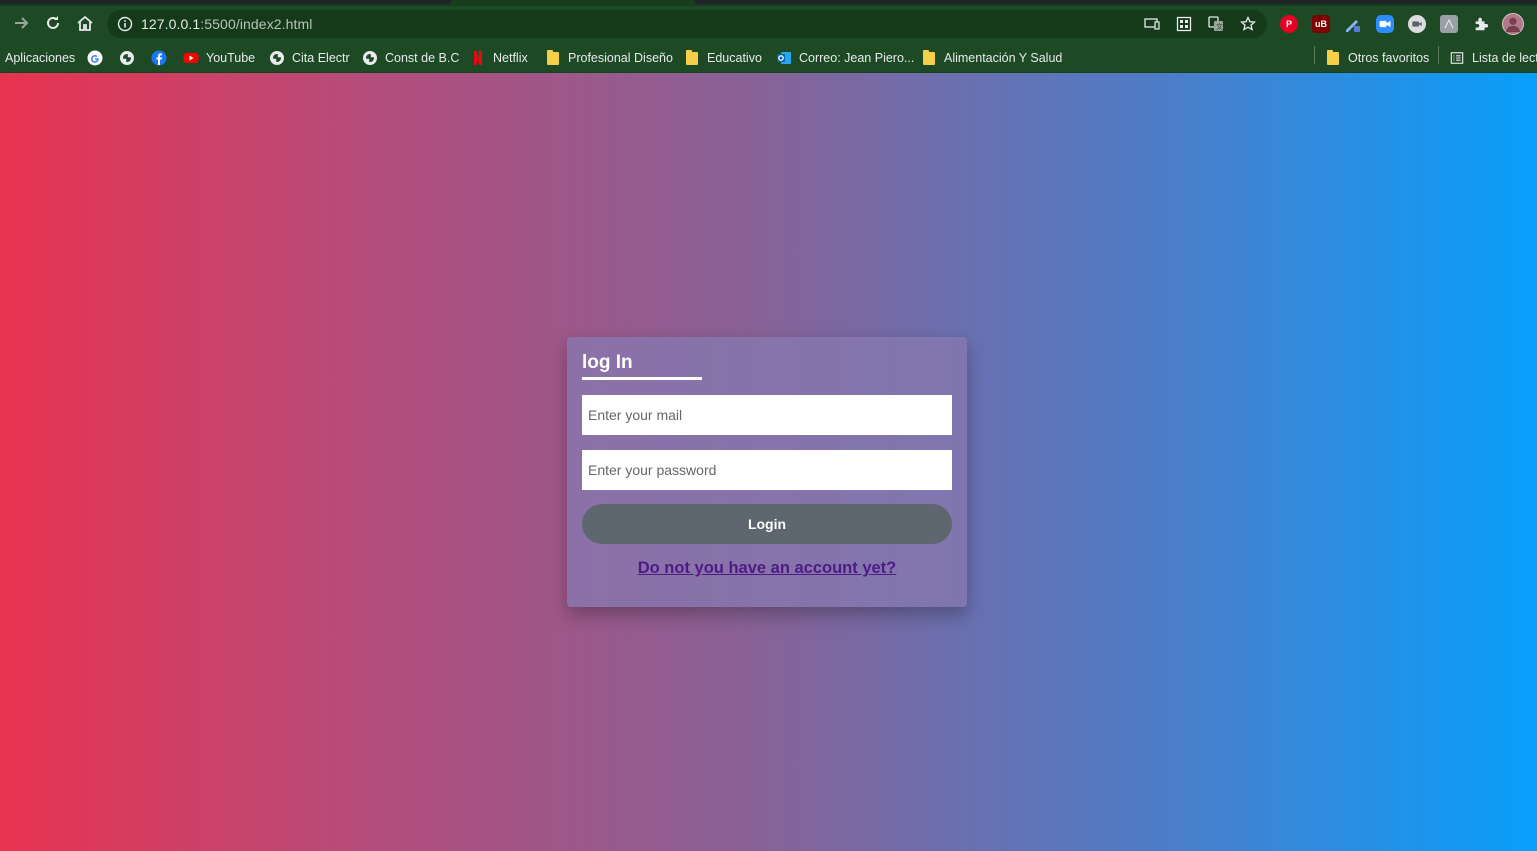  Describe the element at coordinates (767, 415) in the screenshot. I see `email-field` at that location.